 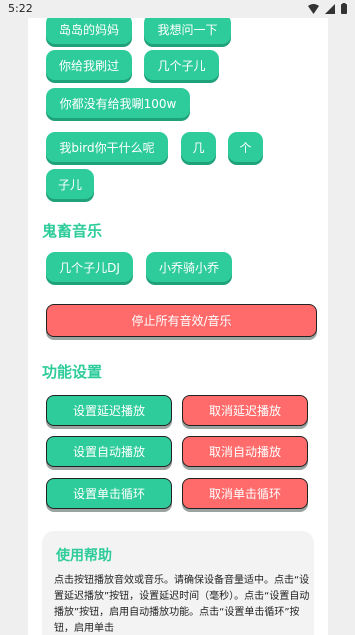 What do you see at coordinates (72, 372) in the screenshot?
I see `section-title-functions: 功能设置` at bounding box center [72, 372].